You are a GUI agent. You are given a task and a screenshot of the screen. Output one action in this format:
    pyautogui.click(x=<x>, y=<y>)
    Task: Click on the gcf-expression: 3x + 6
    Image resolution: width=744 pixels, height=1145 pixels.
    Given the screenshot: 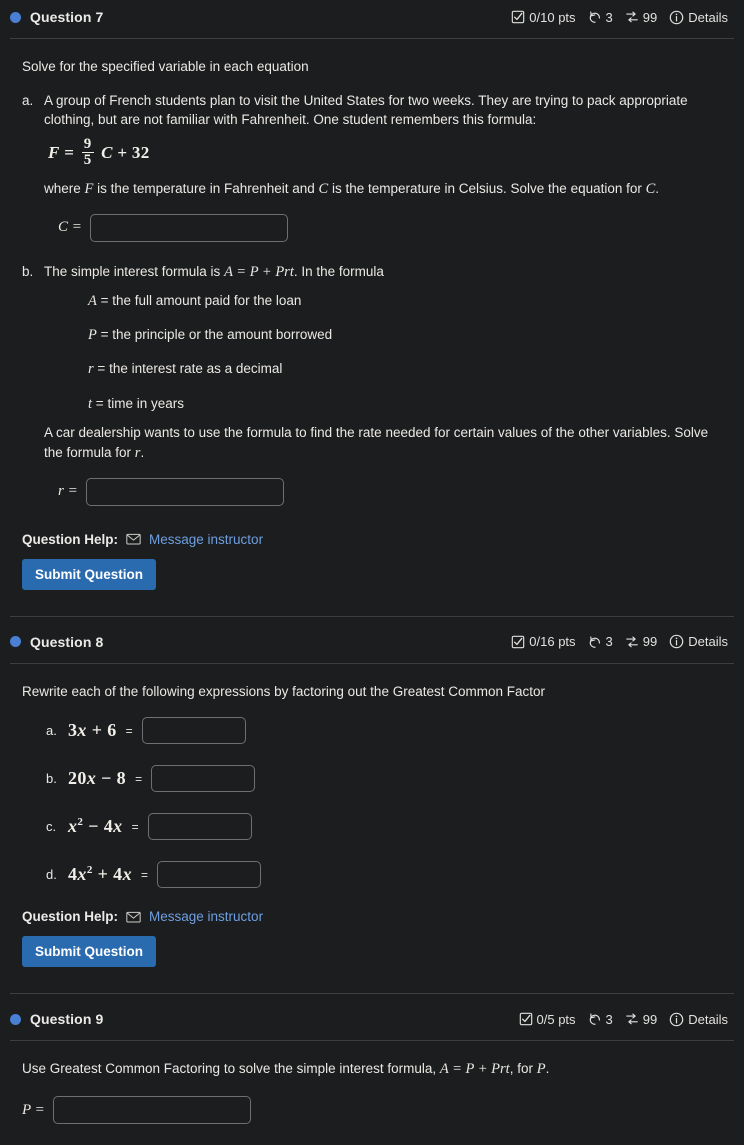 What is the action you would take?
    pyautogui.click(x=92, y=730)
    